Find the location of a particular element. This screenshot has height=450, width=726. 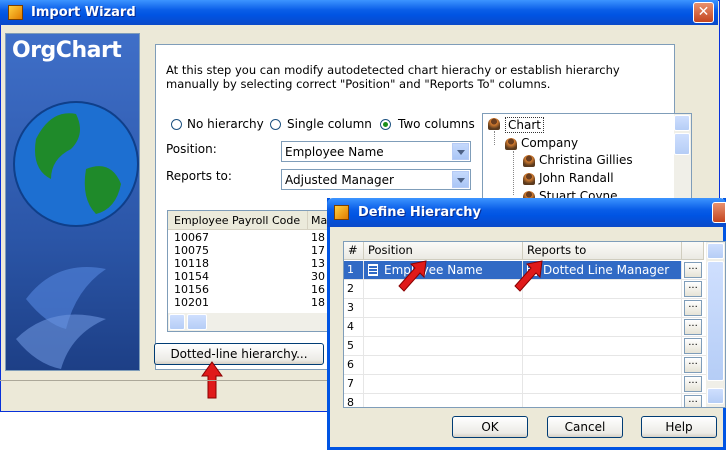

grid-cell: 10118 is located at coordinates (191, 263).